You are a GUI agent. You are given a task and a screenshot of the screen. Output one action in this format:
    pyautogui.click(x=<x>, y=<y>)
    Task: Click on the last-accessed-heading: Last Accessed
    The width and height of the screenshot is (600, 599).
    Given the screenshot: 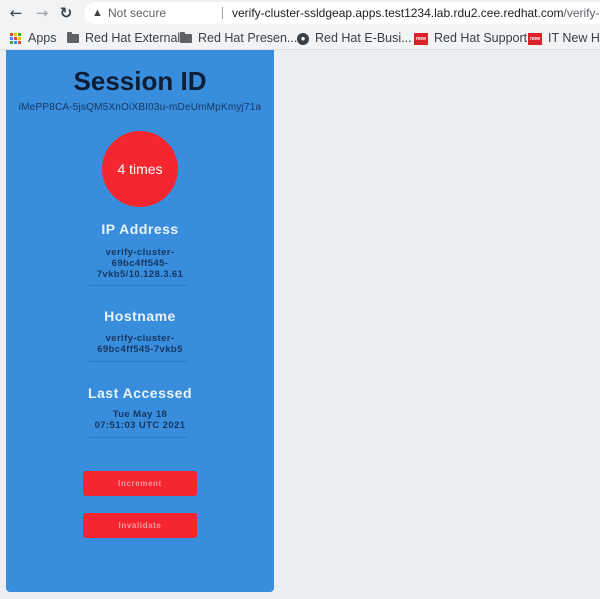 What is the action you would take?
    pyautogui.click(x=140, y=393)
    